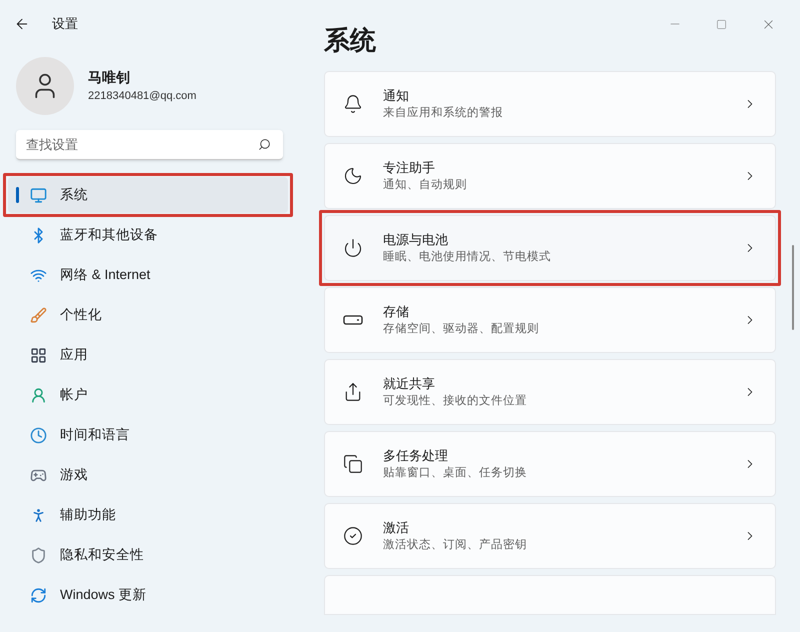  Describe the element at coordinates (425, 186) in the screenshot. I see `card-subtitle: 通知、自动规则` at that location.